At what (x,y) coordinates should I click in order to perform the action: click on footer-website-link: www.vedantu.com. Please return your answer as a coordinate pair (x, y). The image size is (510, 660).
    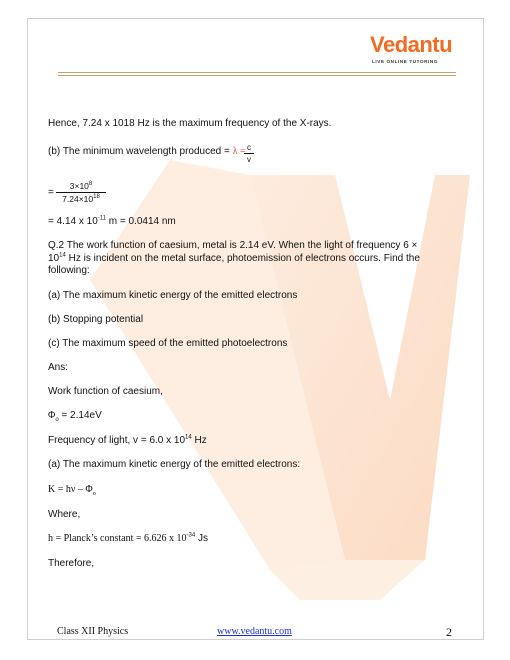
    Looking at the image, I should click on (254, 631).